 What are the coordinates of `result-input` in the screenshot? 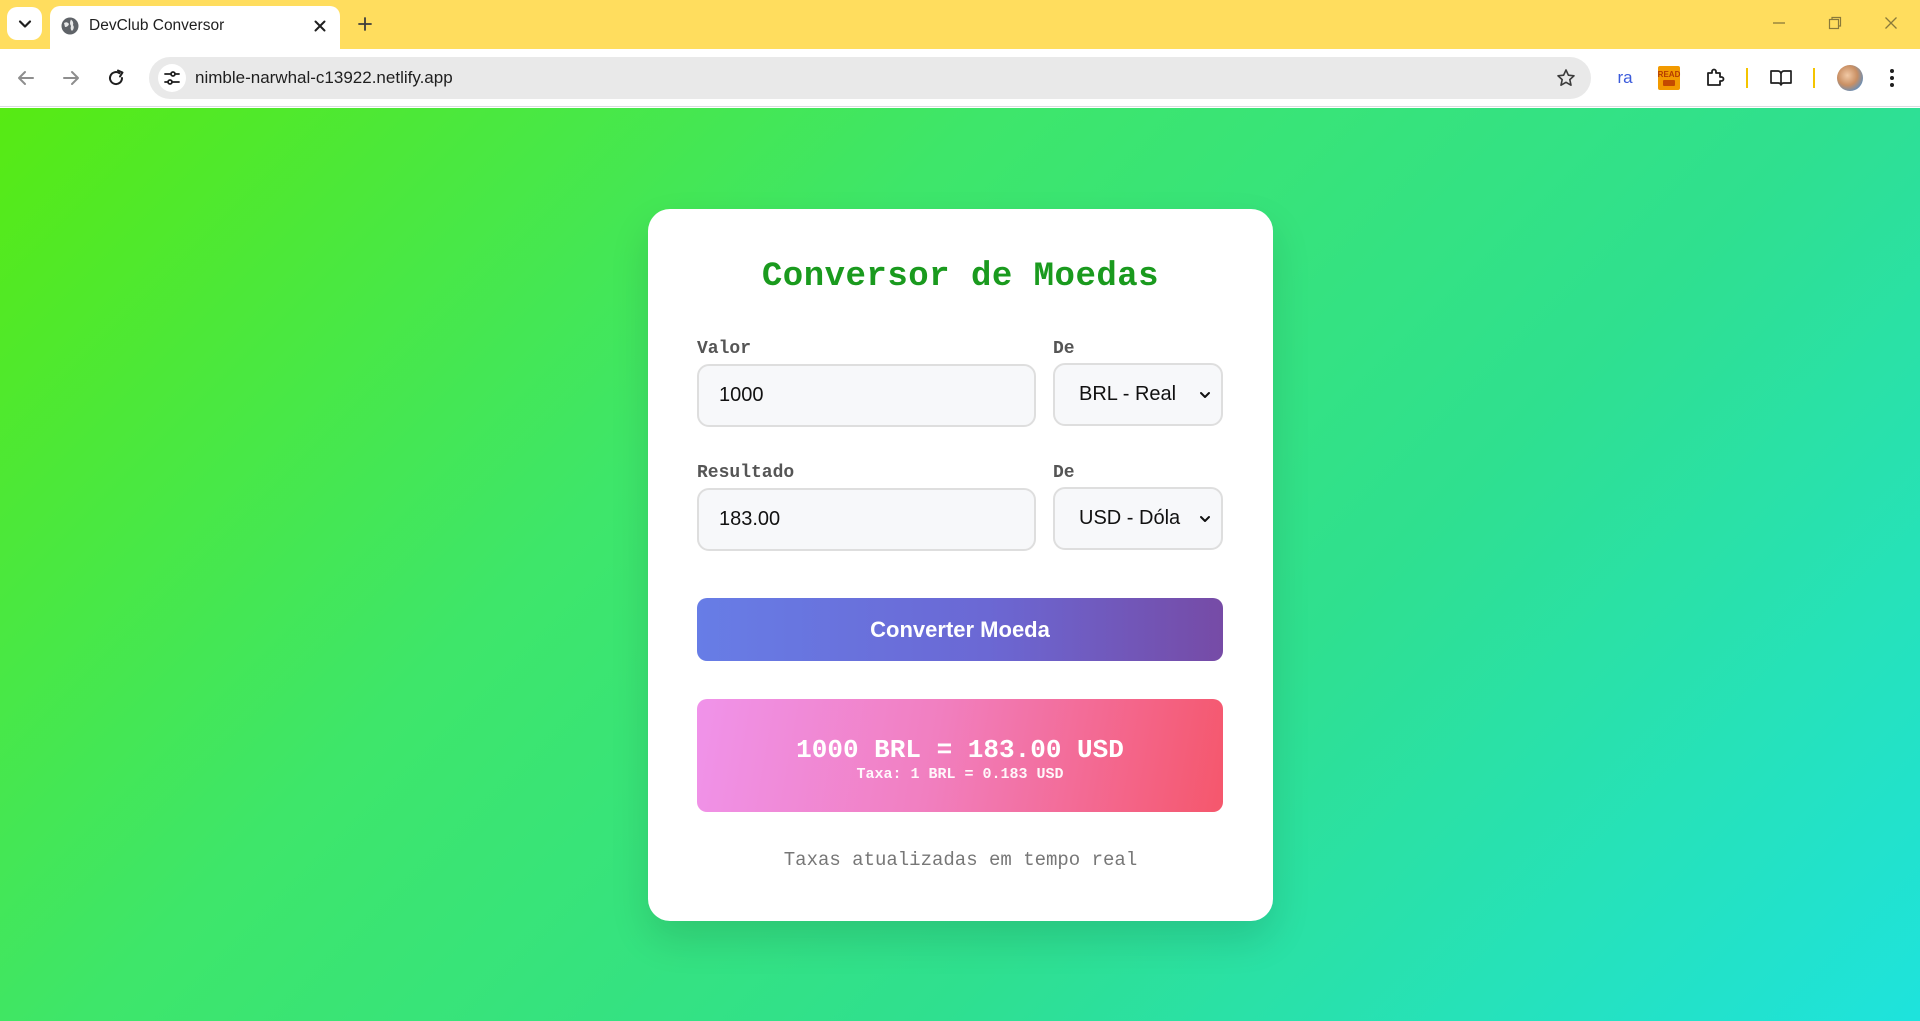 It's located at (866, 519).